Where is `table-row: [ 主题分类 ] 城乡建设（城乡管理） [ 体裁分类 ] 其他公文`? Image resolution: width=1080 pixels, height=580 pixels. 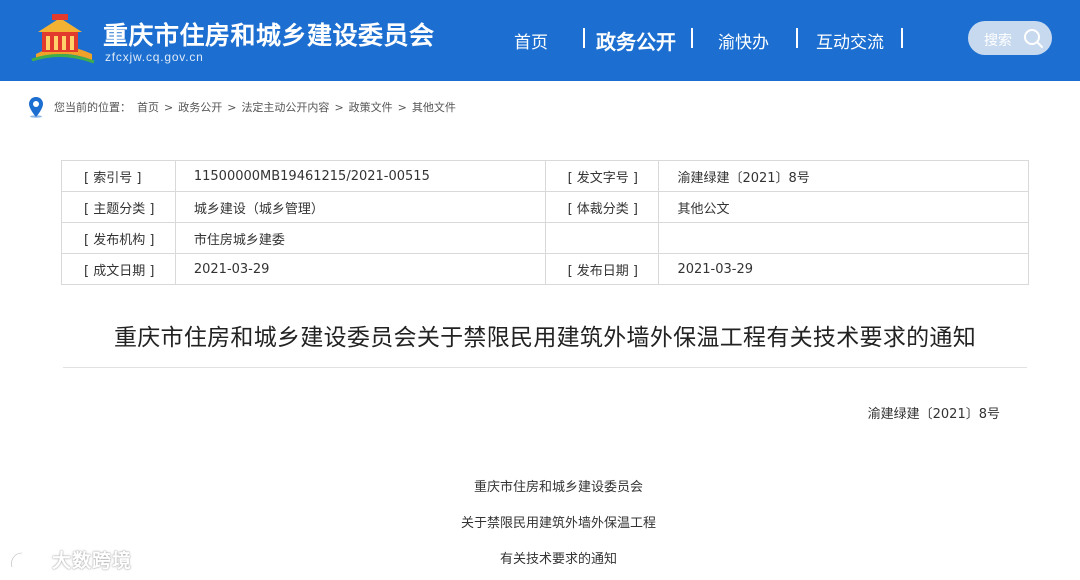 table-row: [ 主题分类 ] 城乡建设（城乡管理） [ 体裁分类 ] 其他公文 is located at coordinates (545, 207).